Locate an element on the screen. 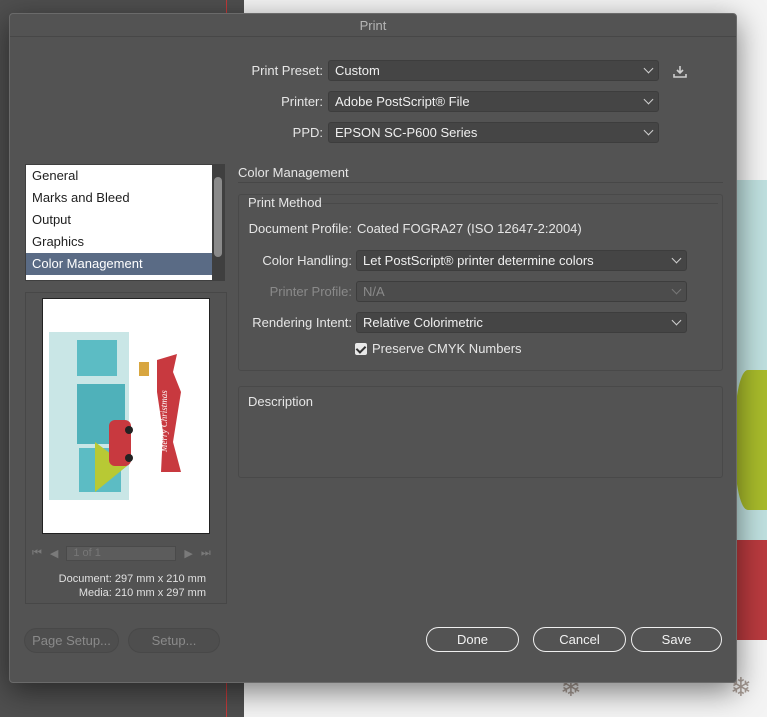  print-method-label: Print Method is located at coordinates (285, 202).